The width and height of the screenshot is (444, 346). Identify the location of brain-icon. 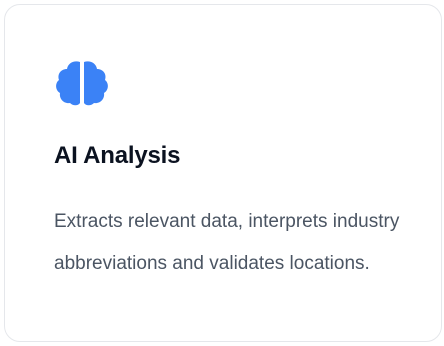
(82, 83).